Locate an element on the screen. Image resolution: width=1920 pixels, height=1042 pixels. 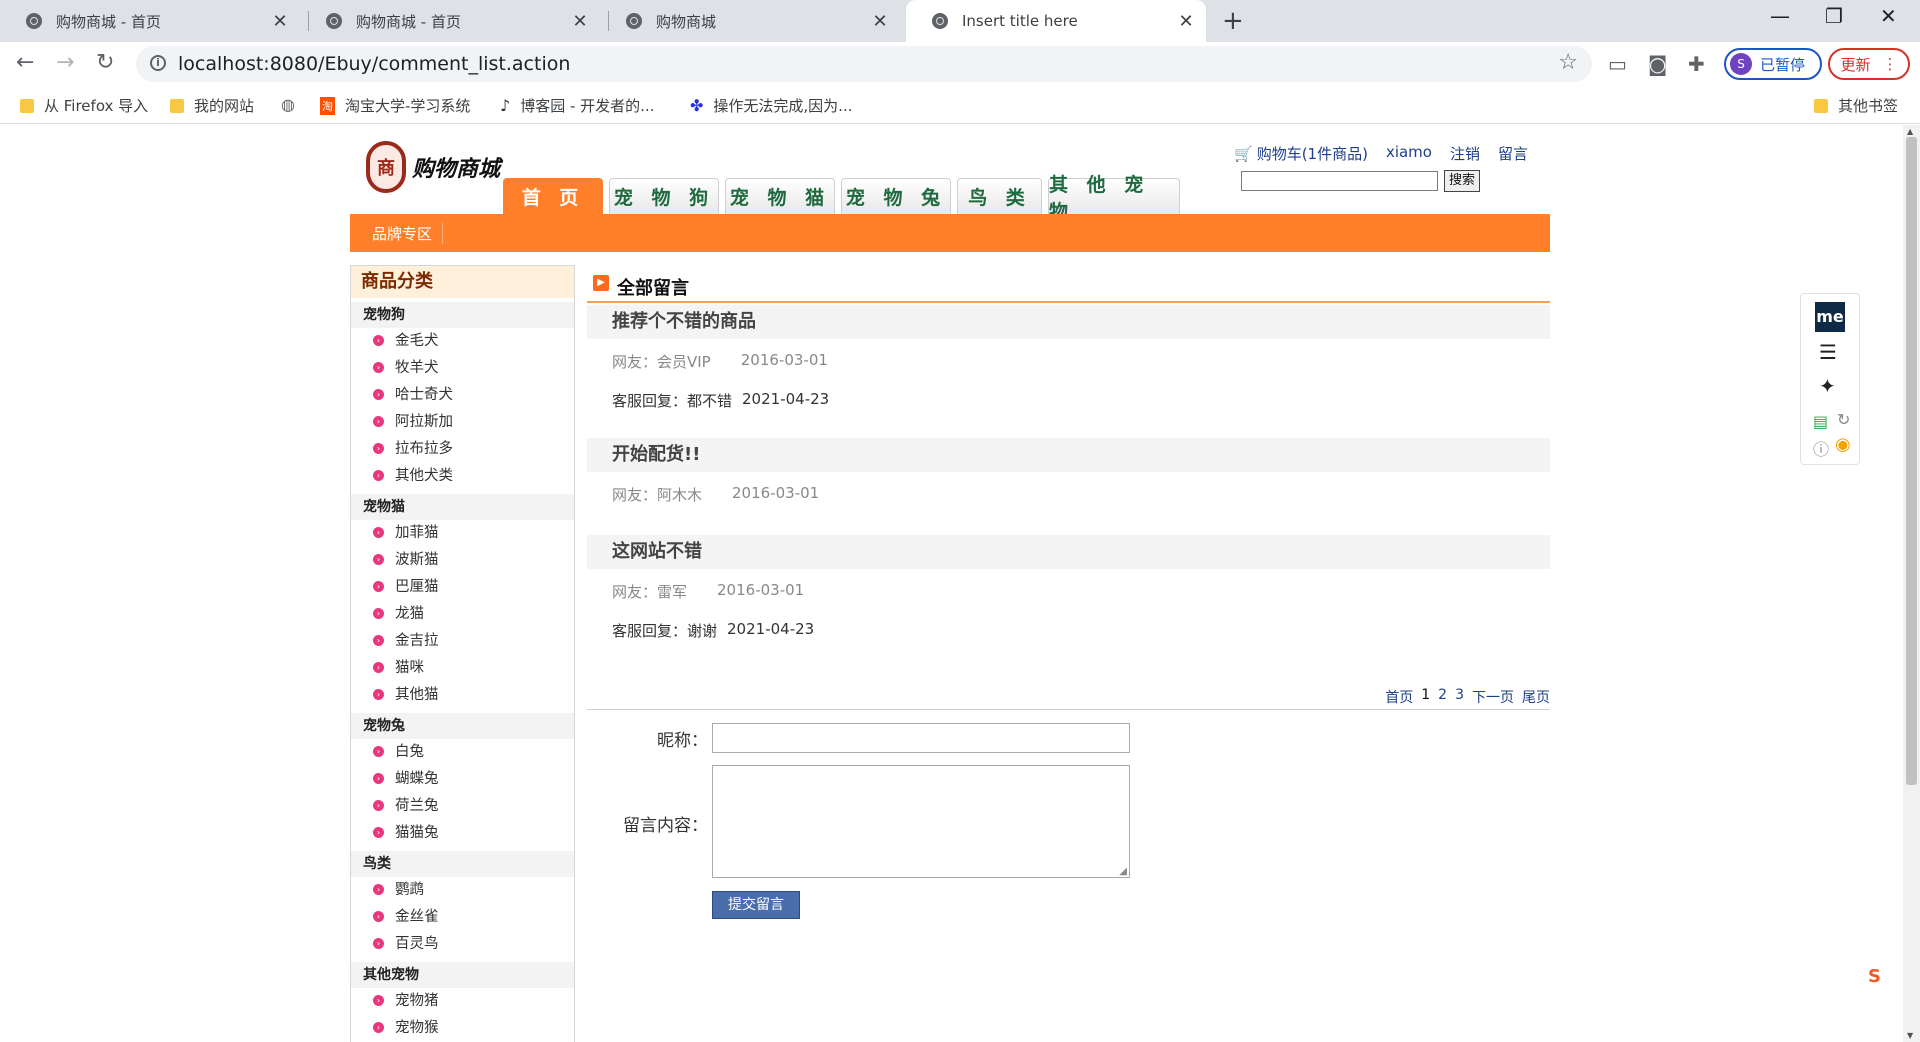
info-icon: i is located at coordinates (158, 63).